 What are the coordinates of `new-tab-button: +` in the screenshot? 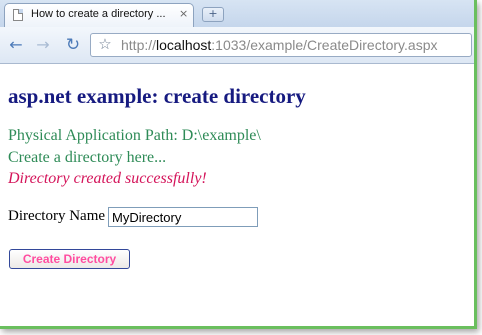 It's located at (213, 14).